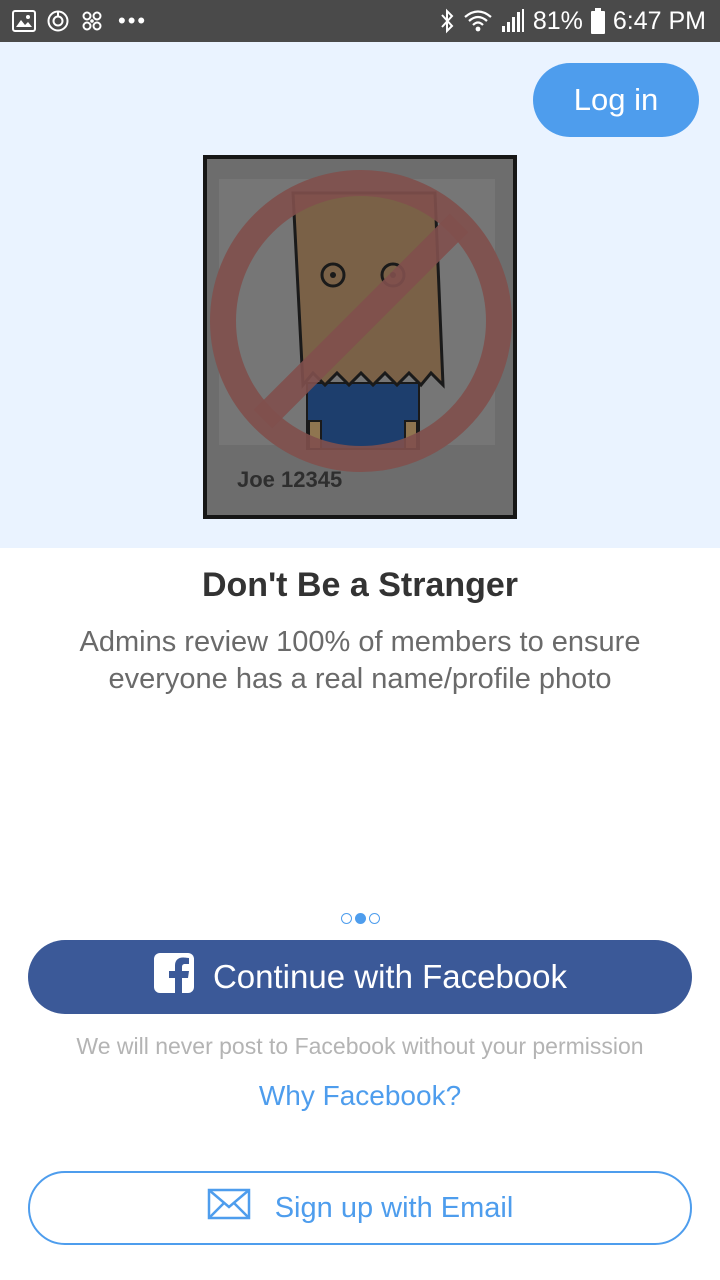  Describe the element at coordinates (616, 100) in the screenshot. I see `login-button: Log in` at that location.